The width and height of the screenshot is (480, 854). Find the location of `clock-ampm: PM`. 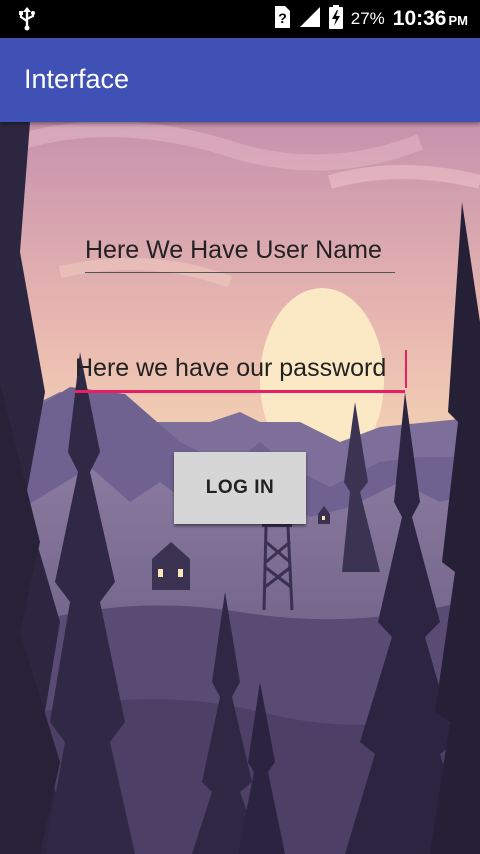

clock-ampm: PM is located at coordinates (458, 20).